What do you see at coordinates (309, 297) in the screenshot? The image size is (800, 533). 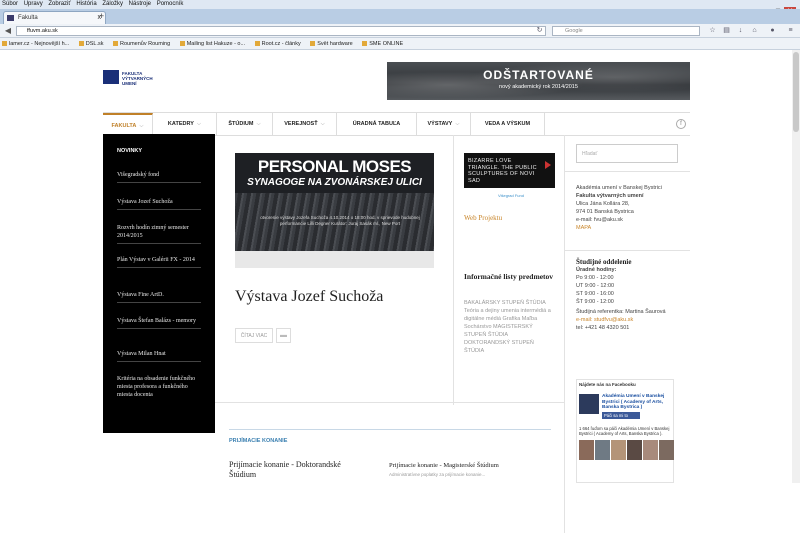 I see `article-title: Výstava Jozef Suchoža` at bounding box center [309, 297].